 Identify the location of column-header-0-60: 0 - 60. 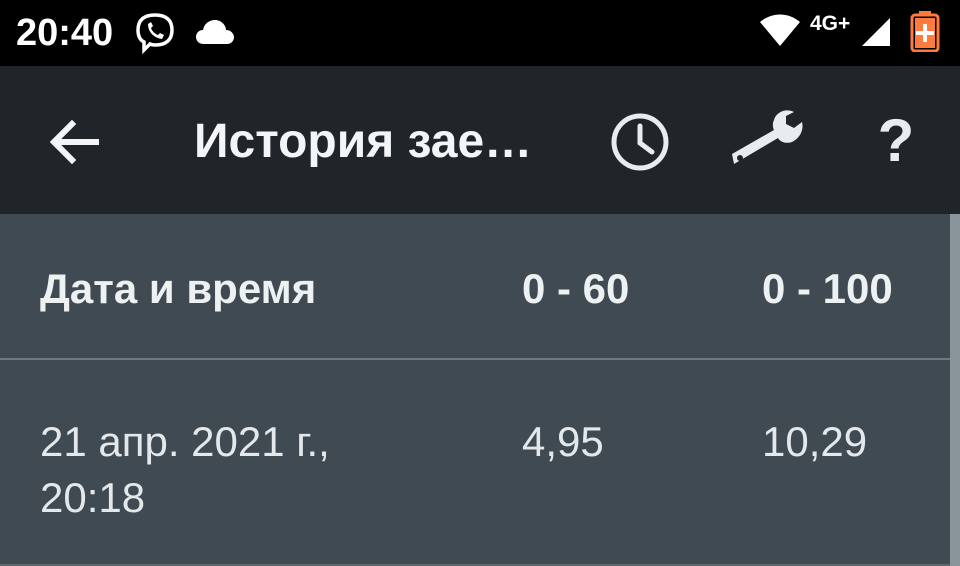
(576, 288).